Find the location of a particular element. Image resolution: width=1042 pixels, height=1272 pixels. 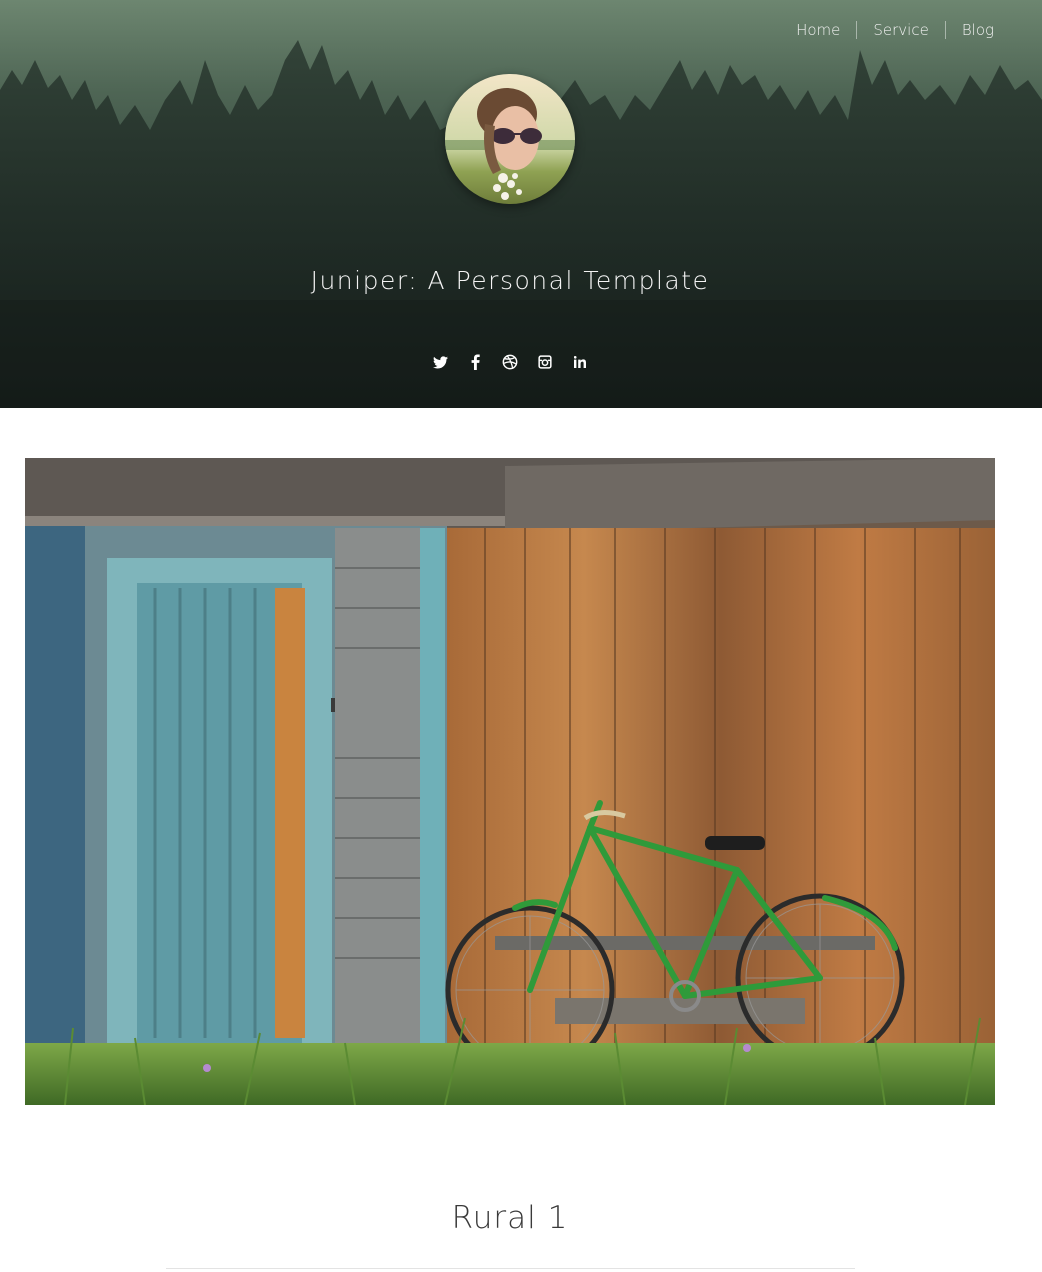

nav-blog: Blog is located at coordinates (970, 30).